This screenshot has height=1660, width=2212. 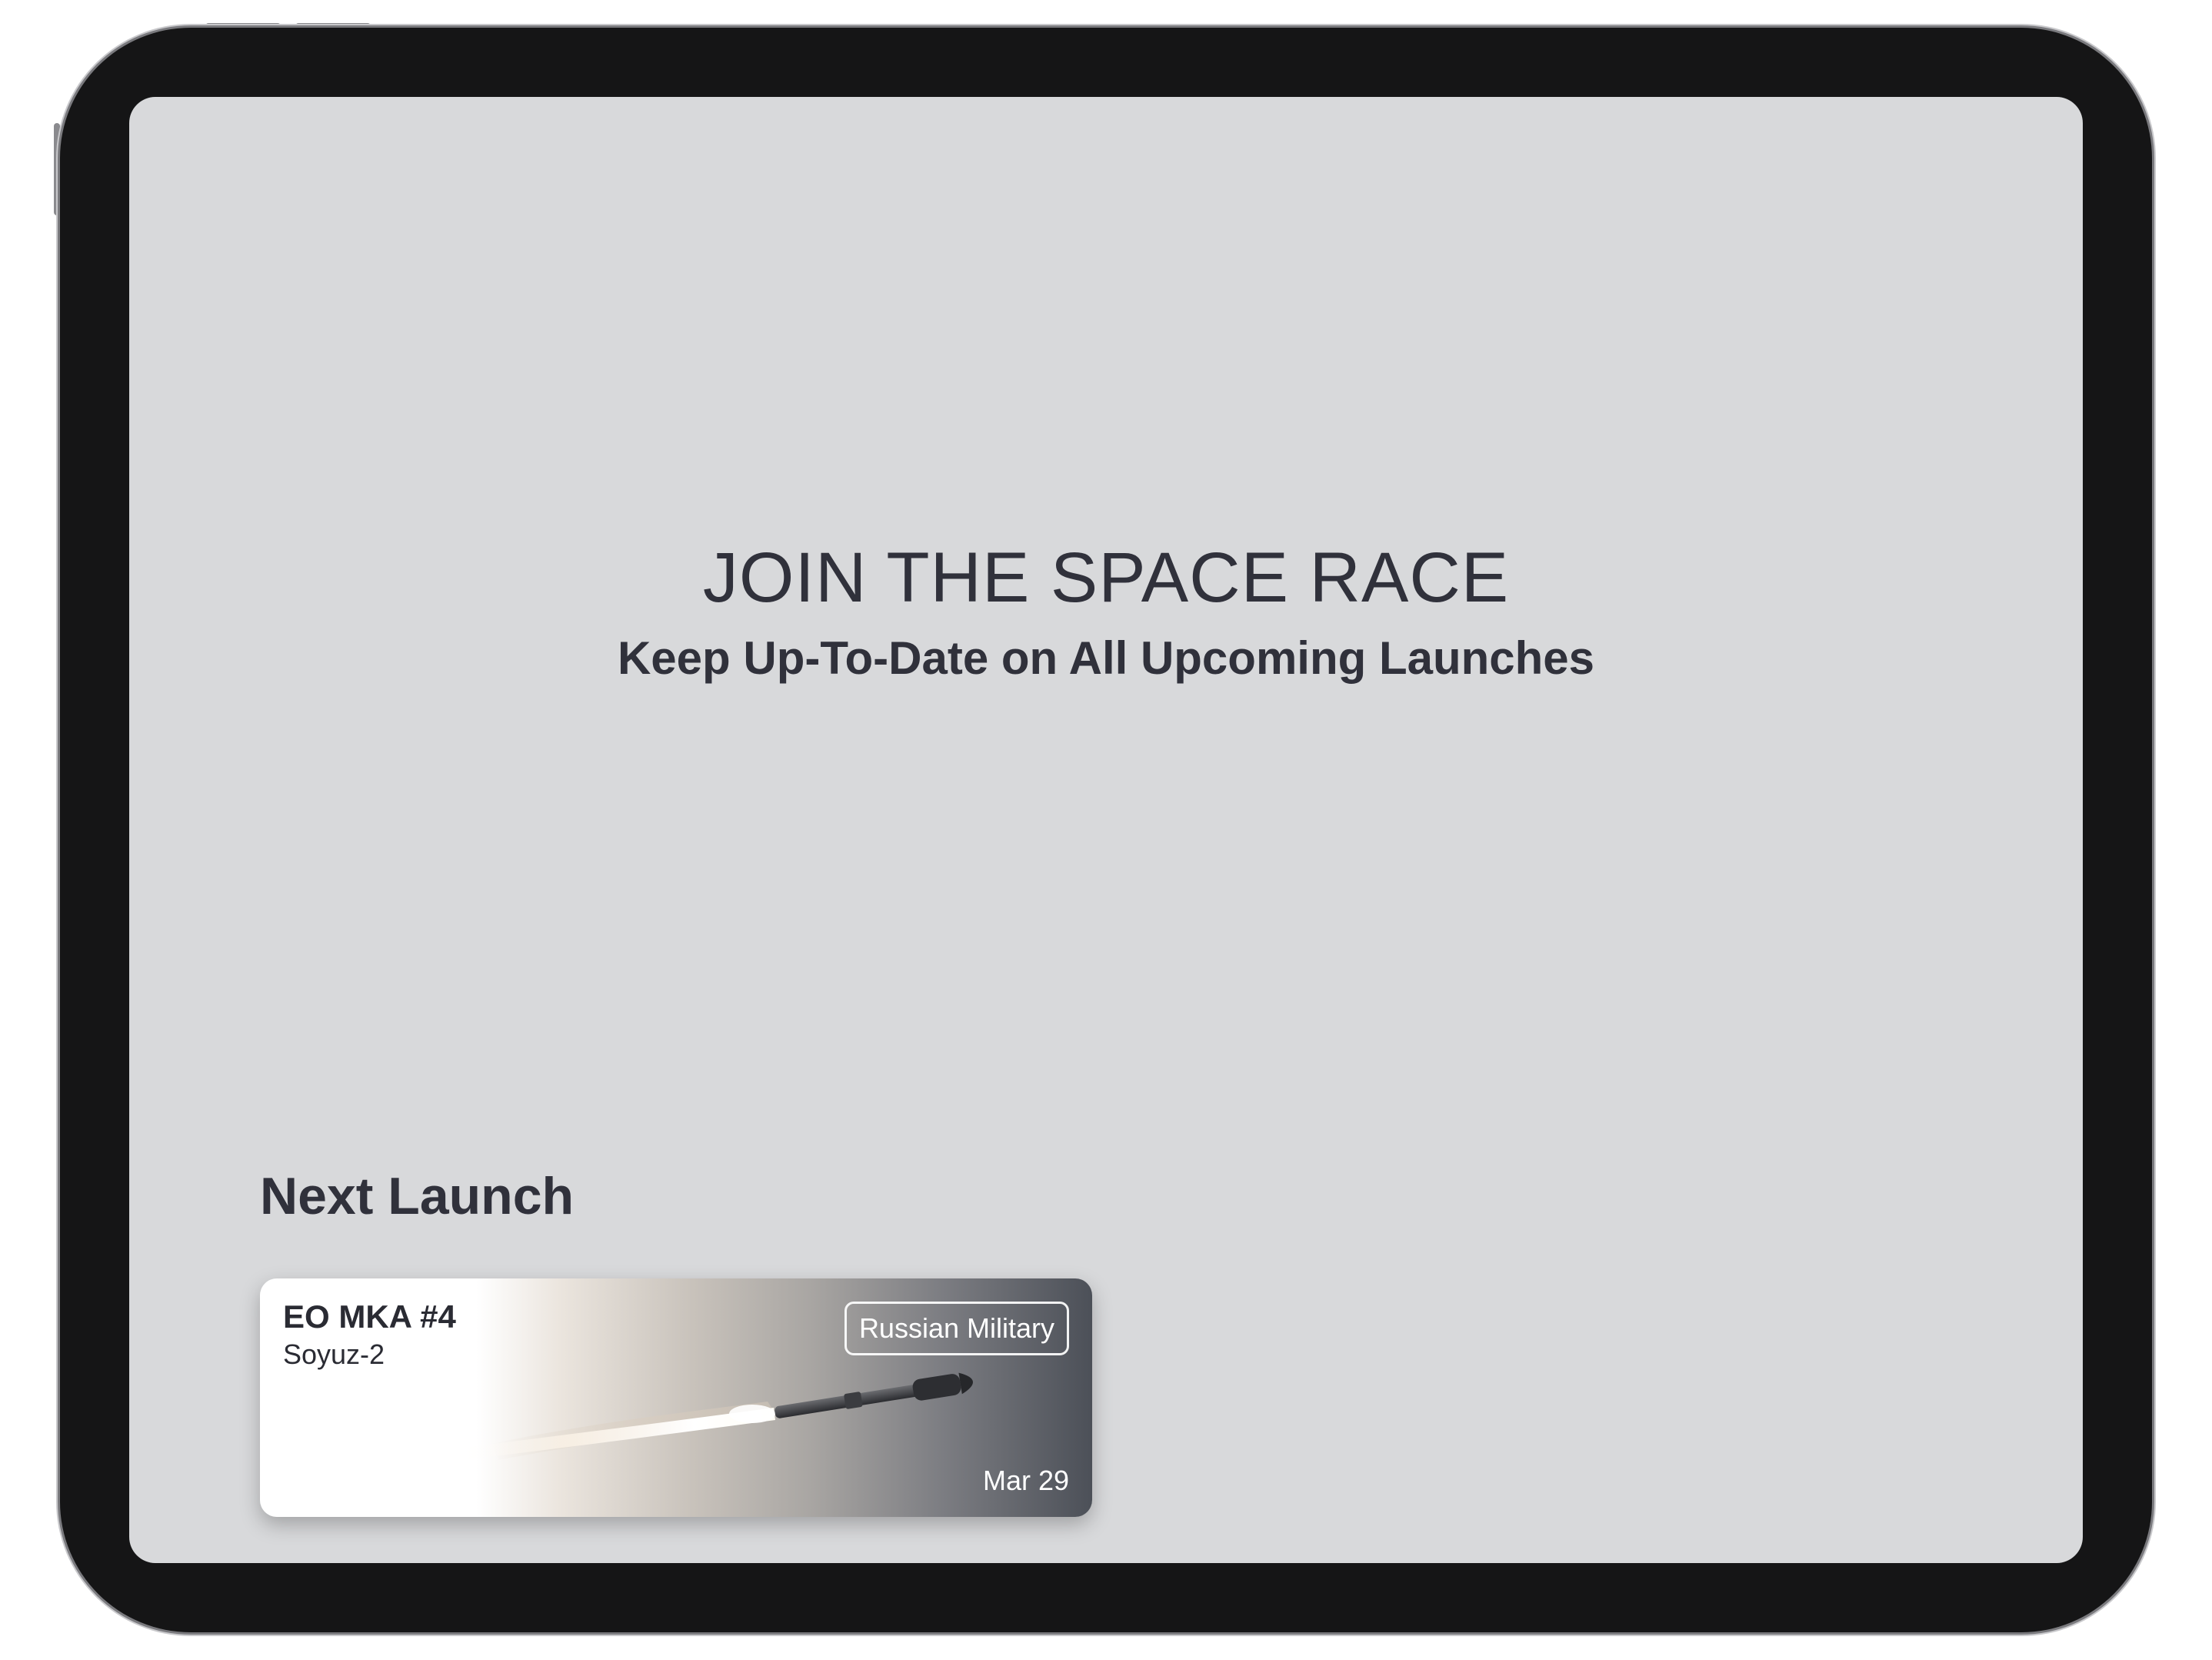 I want to click on launch-date: Mar 29, so click(x=1025, y=1481).